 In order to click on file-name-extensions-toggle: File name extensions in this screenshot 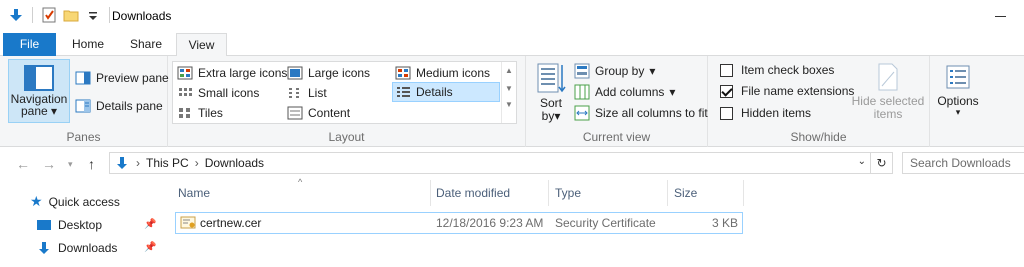, I will do `click(787, 91)`.